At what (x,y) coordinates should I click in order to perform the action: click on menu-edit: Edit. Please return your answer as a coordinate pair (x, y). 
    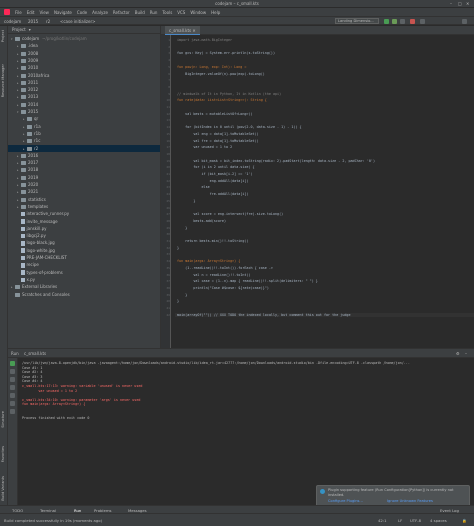
    Looking at the image, I should click on (31, 12).